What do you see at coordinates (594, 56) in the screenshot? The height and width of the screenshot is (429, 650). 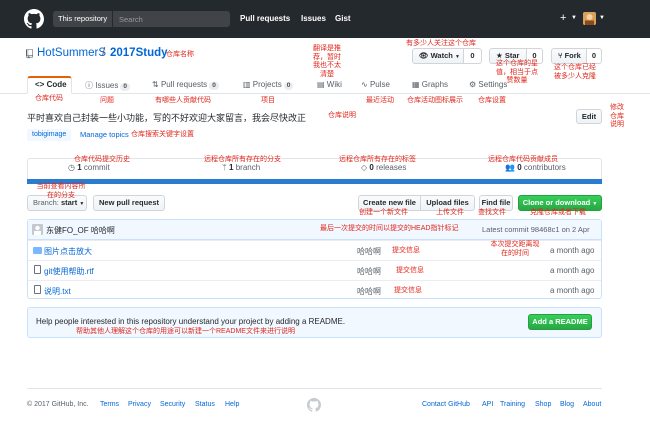 I see `fork-count: 0` at bounding box center [594, 56].